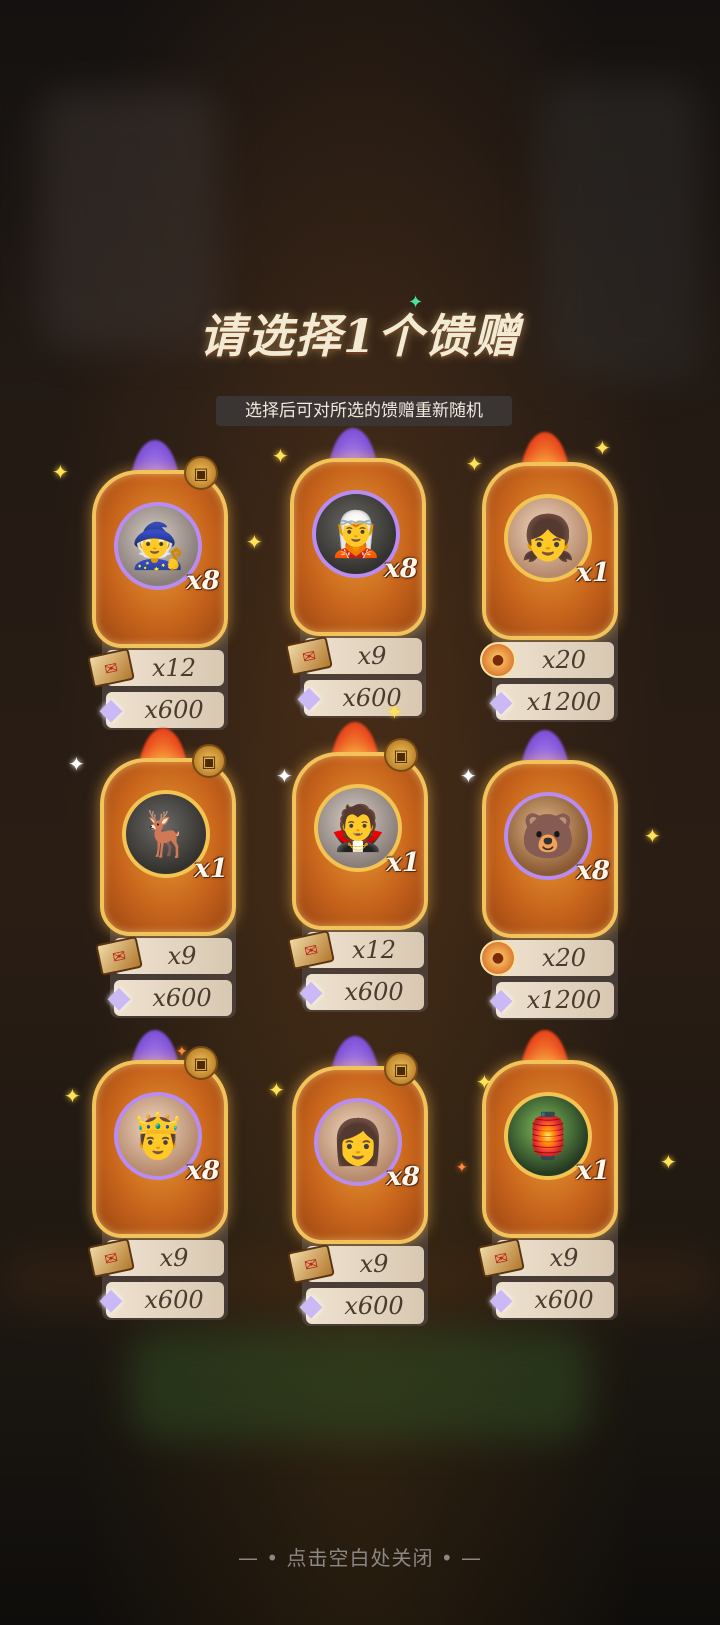  What do you see at coordinates (547, 1180) in the screenshot?
I see `gift-card: 🏮 x1 ✉ x9 ◆ x600` at bounding box center [547, 1180].